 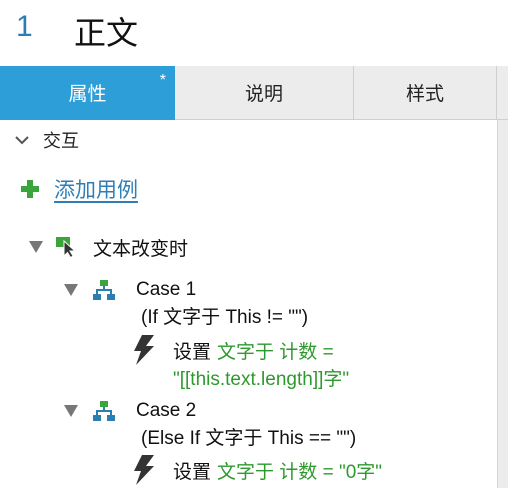 I want to click on event-label: 文本改变时, so click(x=141, y=249).